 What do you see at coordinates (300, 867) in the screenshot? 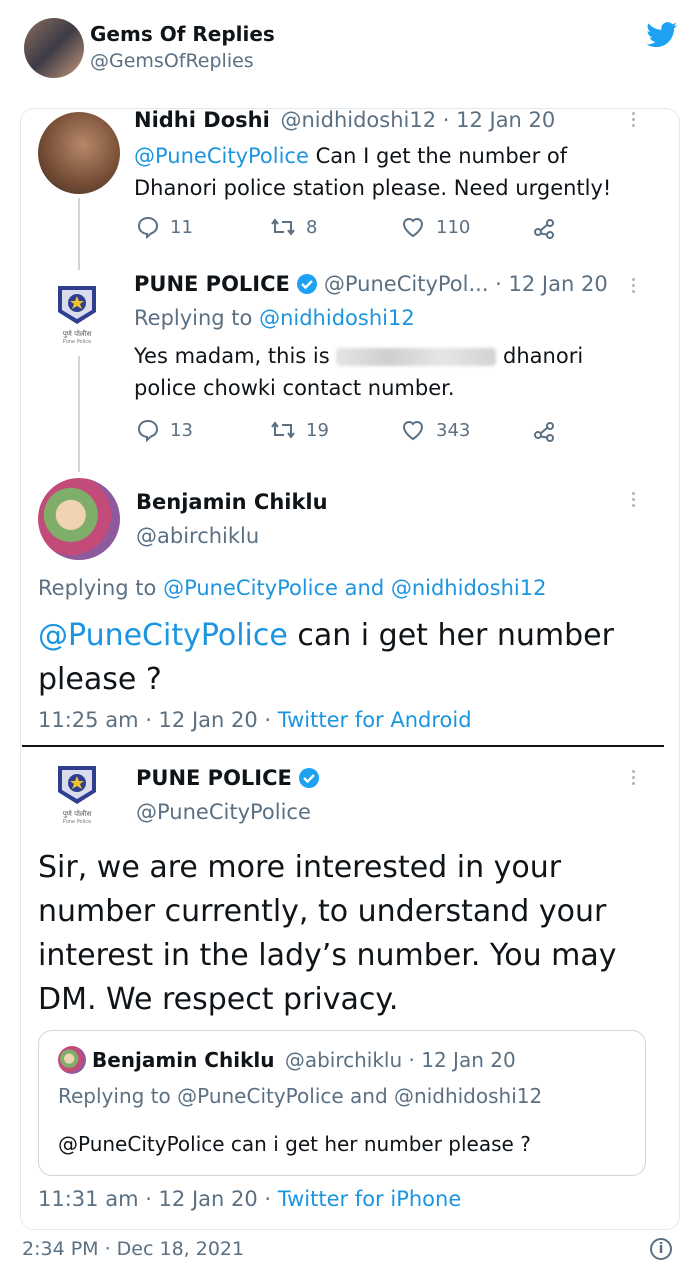
I see `tweet4-text-line1: Sir, we are more interested in your` at bounding box center [300, 867].